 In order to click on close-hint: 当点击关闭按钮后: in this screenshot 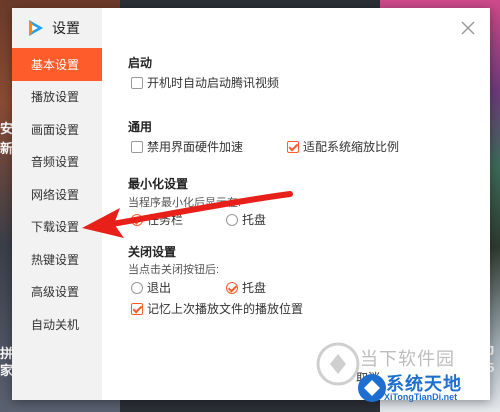, I will do `click(174, 270)`.